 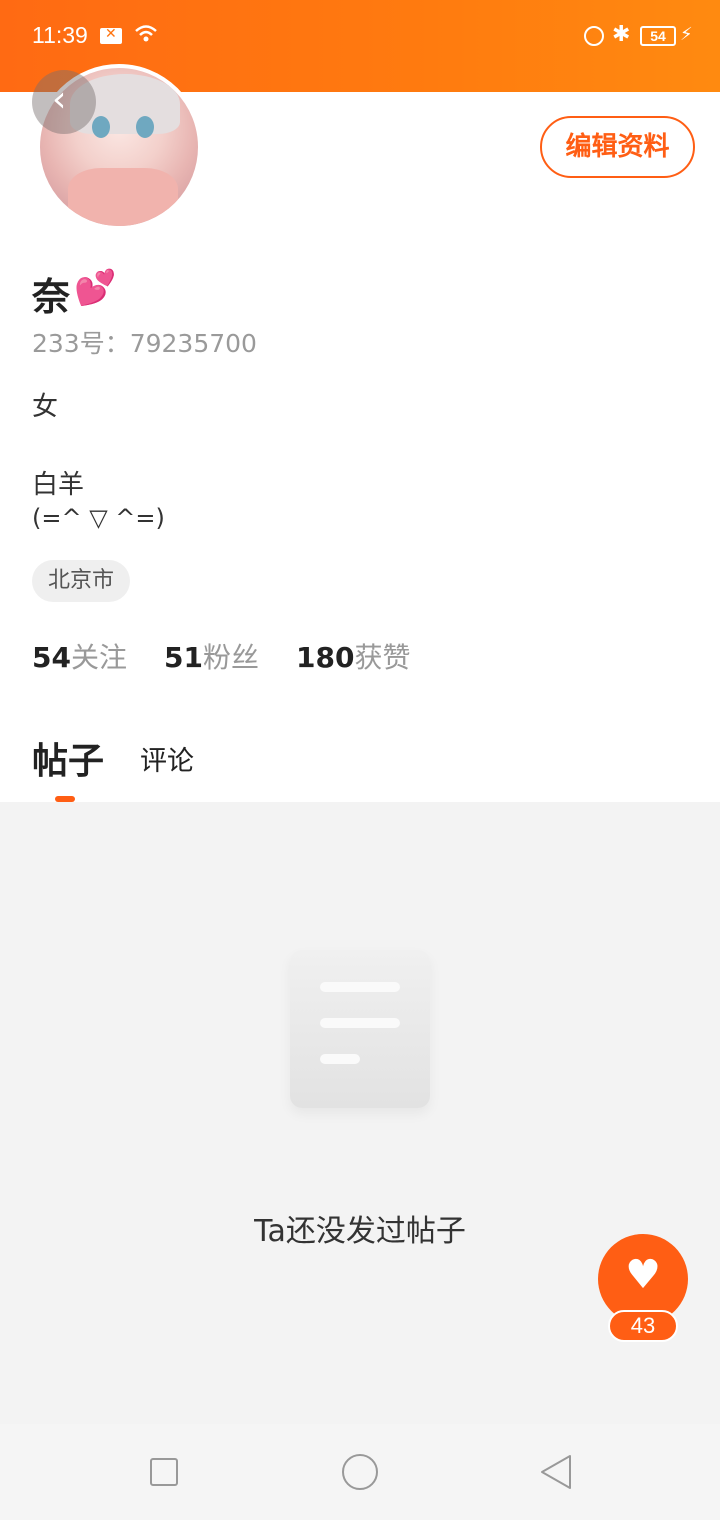 What do you see at coordinates (111, 35) in the screenshot?
I see `mail-x-icon` at bounding box center [111, 35].